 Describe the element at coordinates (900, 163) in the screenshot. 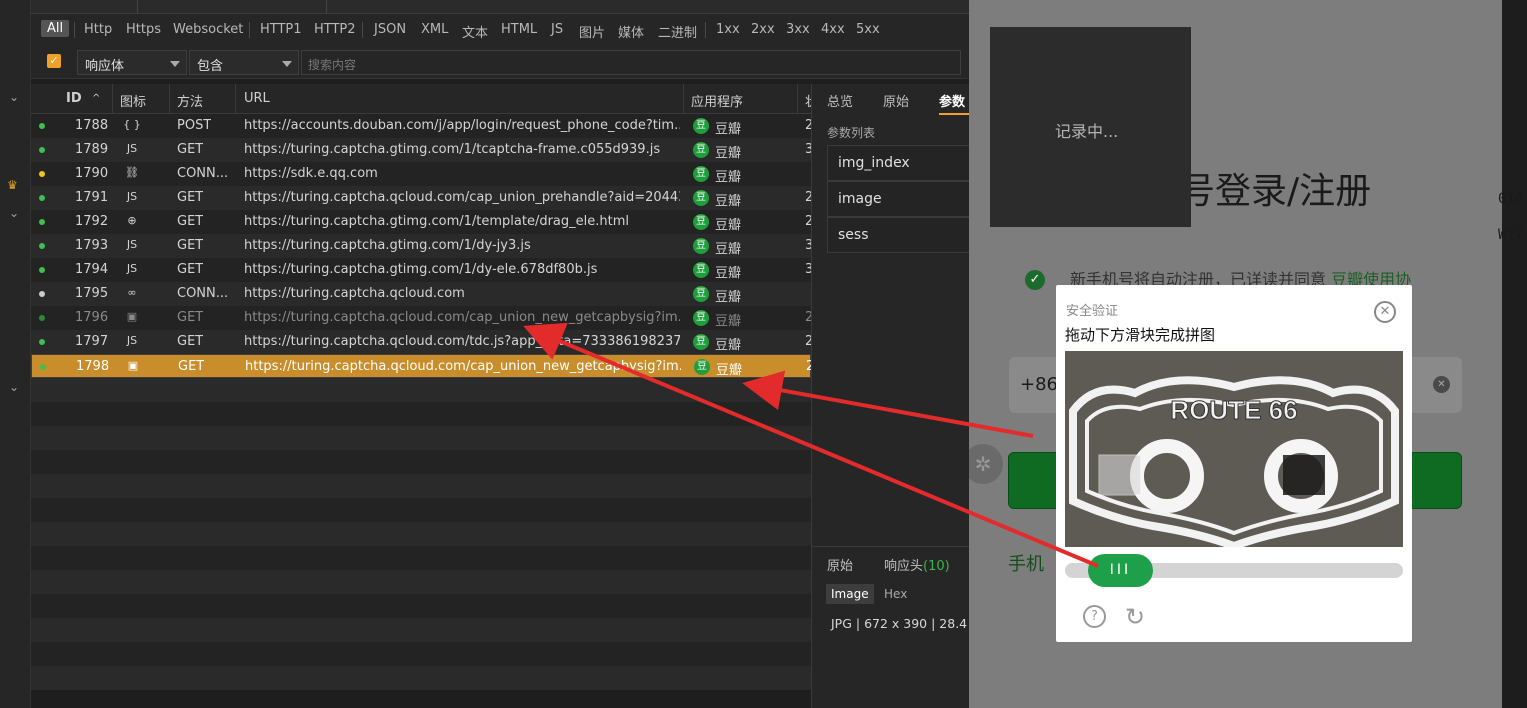

I see `param-row: img_index` at that location.